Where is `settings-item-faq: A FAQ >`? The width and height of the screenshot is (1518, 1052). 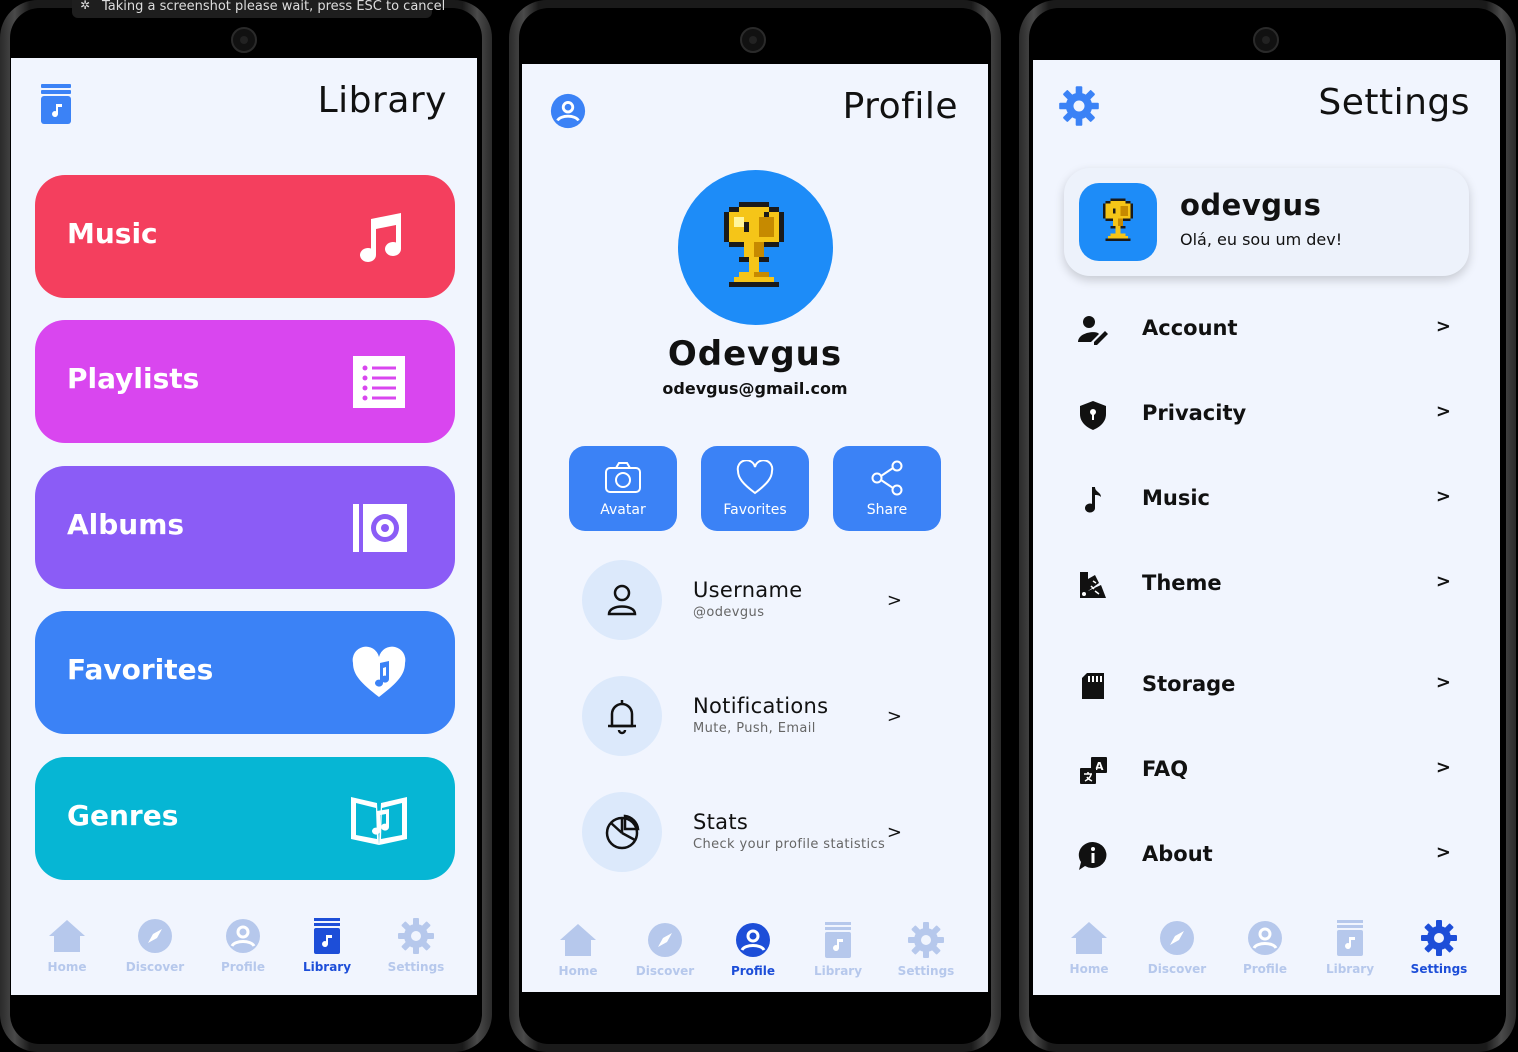
settings-item-faq: A FAQ > is located at coordinates (1268, 771).